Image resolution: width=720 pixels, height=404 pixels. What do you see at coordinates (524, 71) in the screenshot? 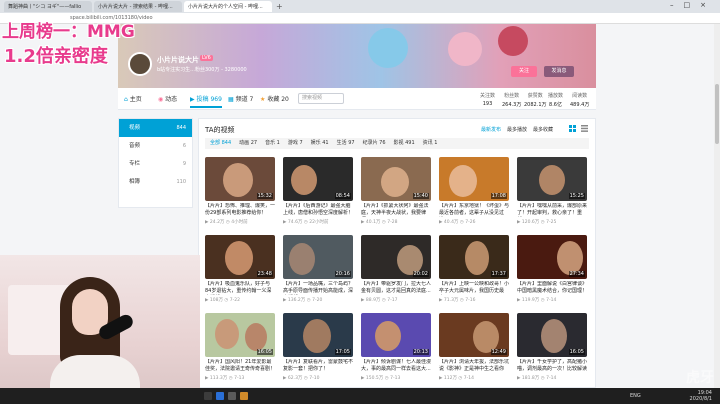
I see `follow-button: 关注` at bounding box center [524, 71].